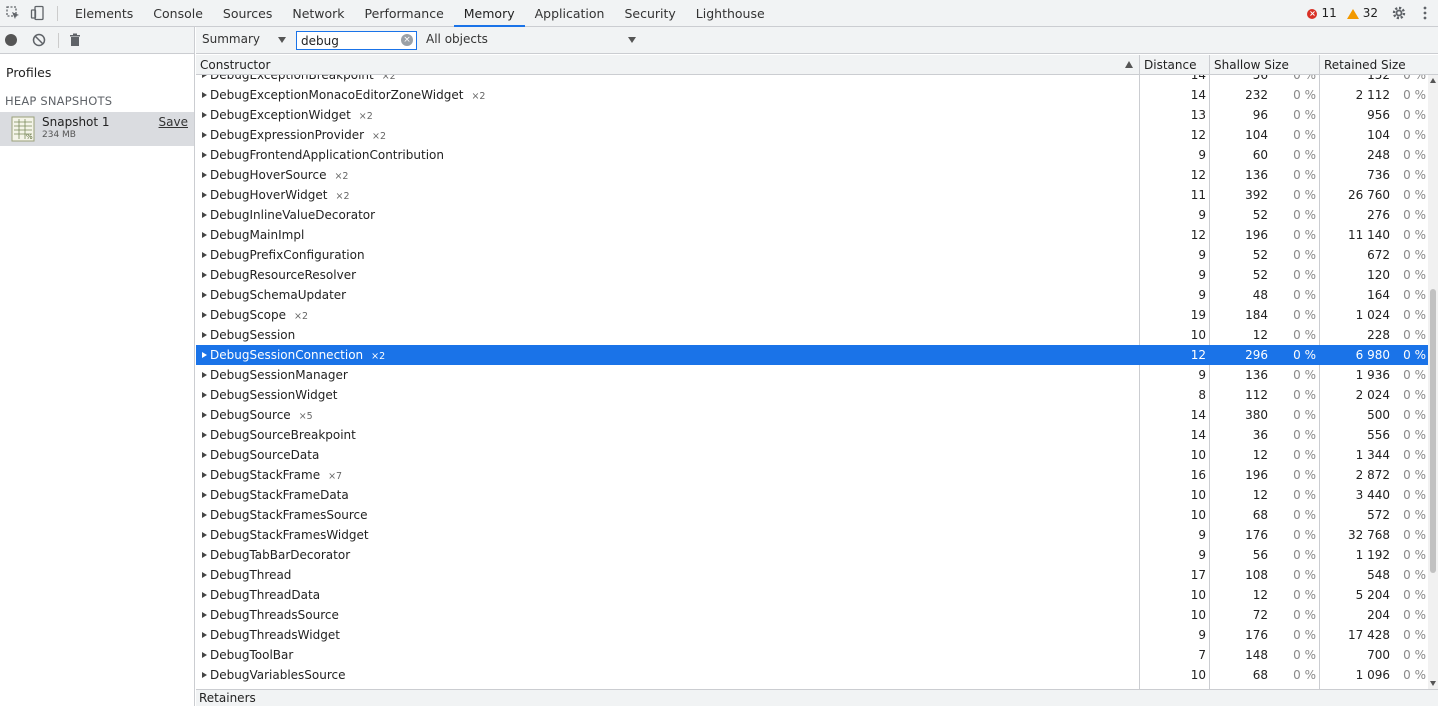 This screenshot has height=706, width=1438. What do you see at coordinates (817, 697) in the screenshot?
I see `retainers-panel-header: Retainers` at bounding box center [817, 697].